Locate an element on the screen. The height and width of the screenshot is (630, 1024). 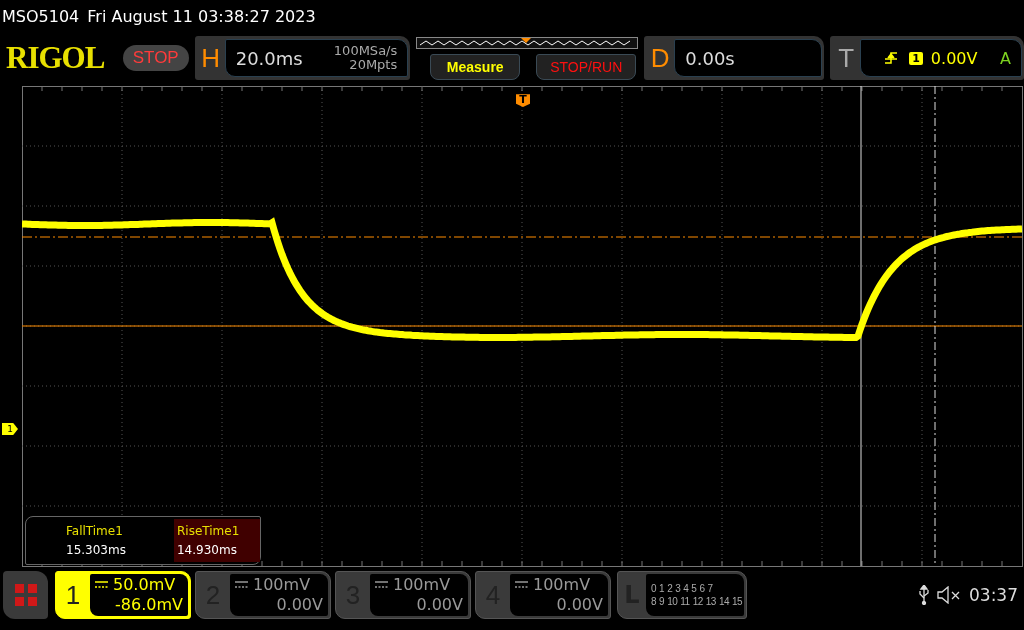
date-time: Fri August 11 03:38:27 2023 is located at coordinates (201, 16).